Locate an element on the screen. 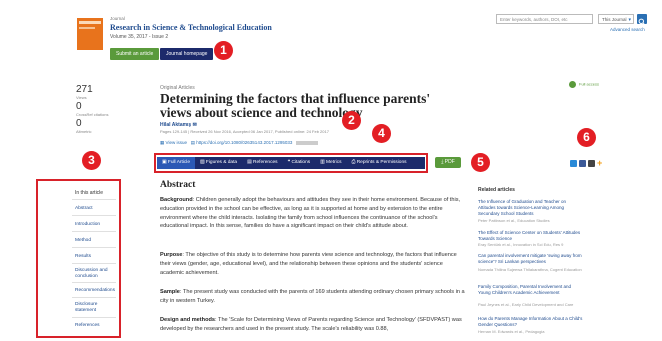 This screenshot has height=341, width=662. sidebar-item-results: Results is located at coordinates (95, 257).